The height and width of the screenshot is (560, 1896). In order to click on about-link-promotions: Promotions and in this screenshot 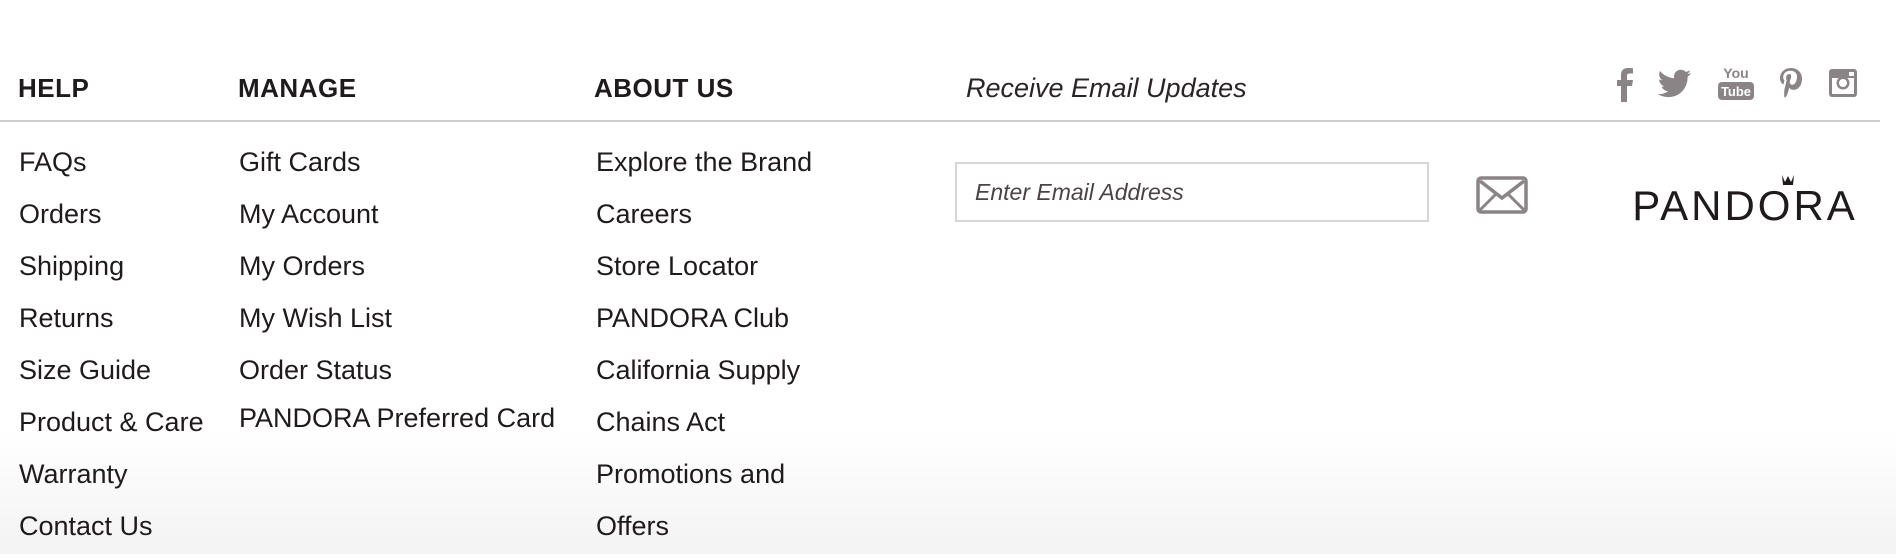, I will do `click(704, 482)`.